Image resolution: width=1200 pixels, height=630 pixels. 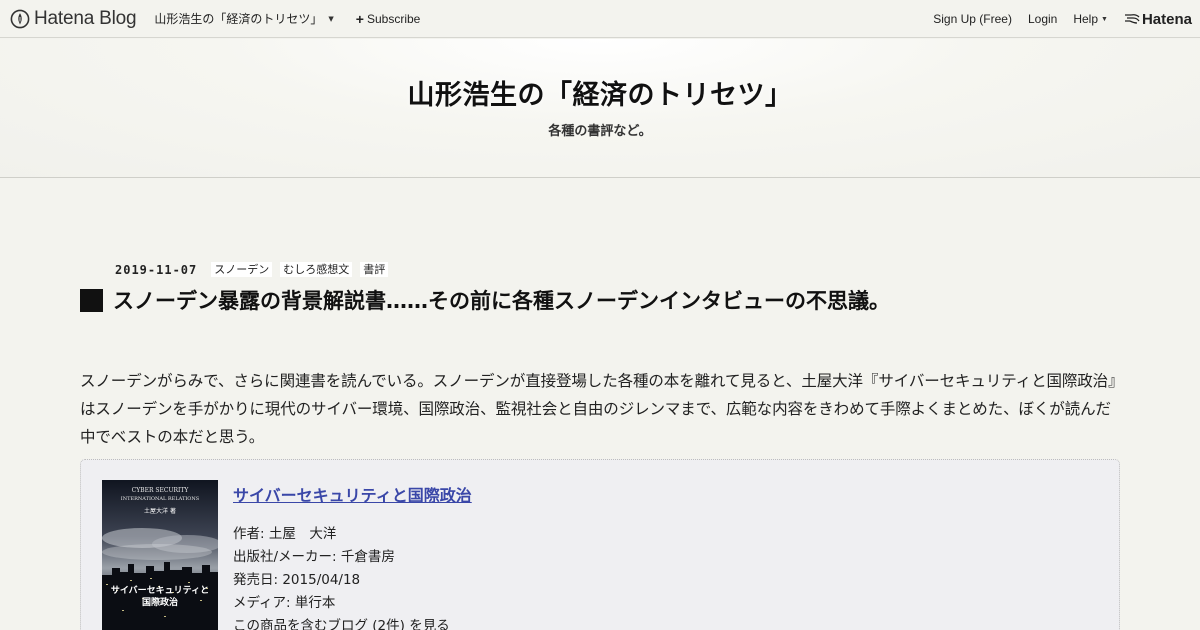 I want to click on help-menu: Help ▼, so click(x=1090, y=19).